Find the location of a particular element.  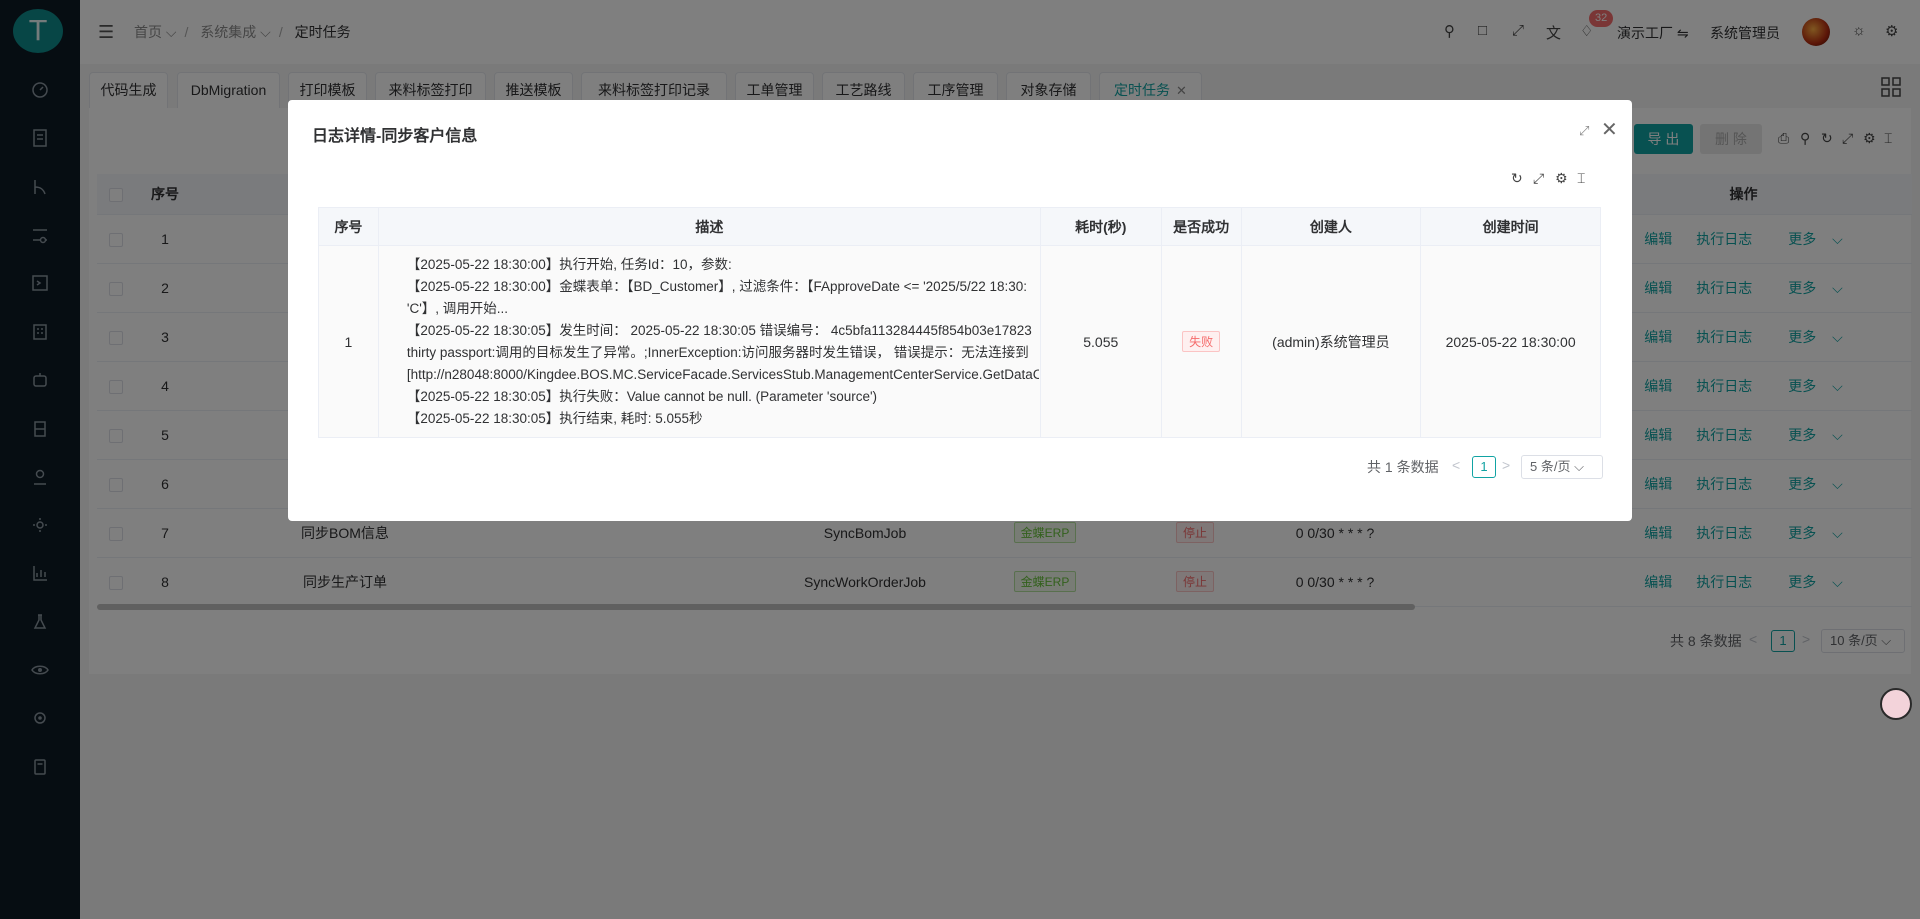

log-line: 【2025-05-22 18:30:05】执行结束, 耗时: 5.055秒 is located at coordinates (554, 418).